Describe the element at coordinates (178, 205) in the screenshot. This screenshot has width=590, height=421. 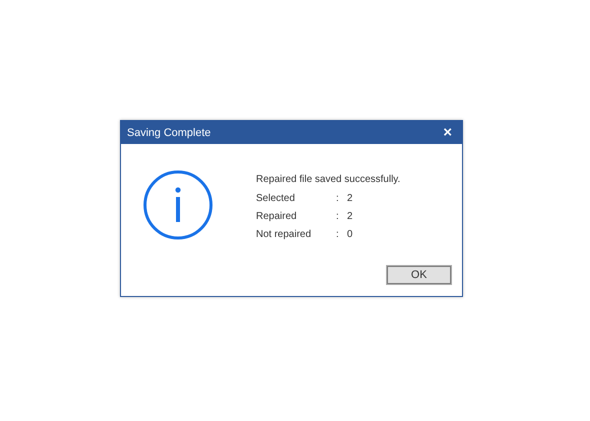
I see `info-icon` at that location.